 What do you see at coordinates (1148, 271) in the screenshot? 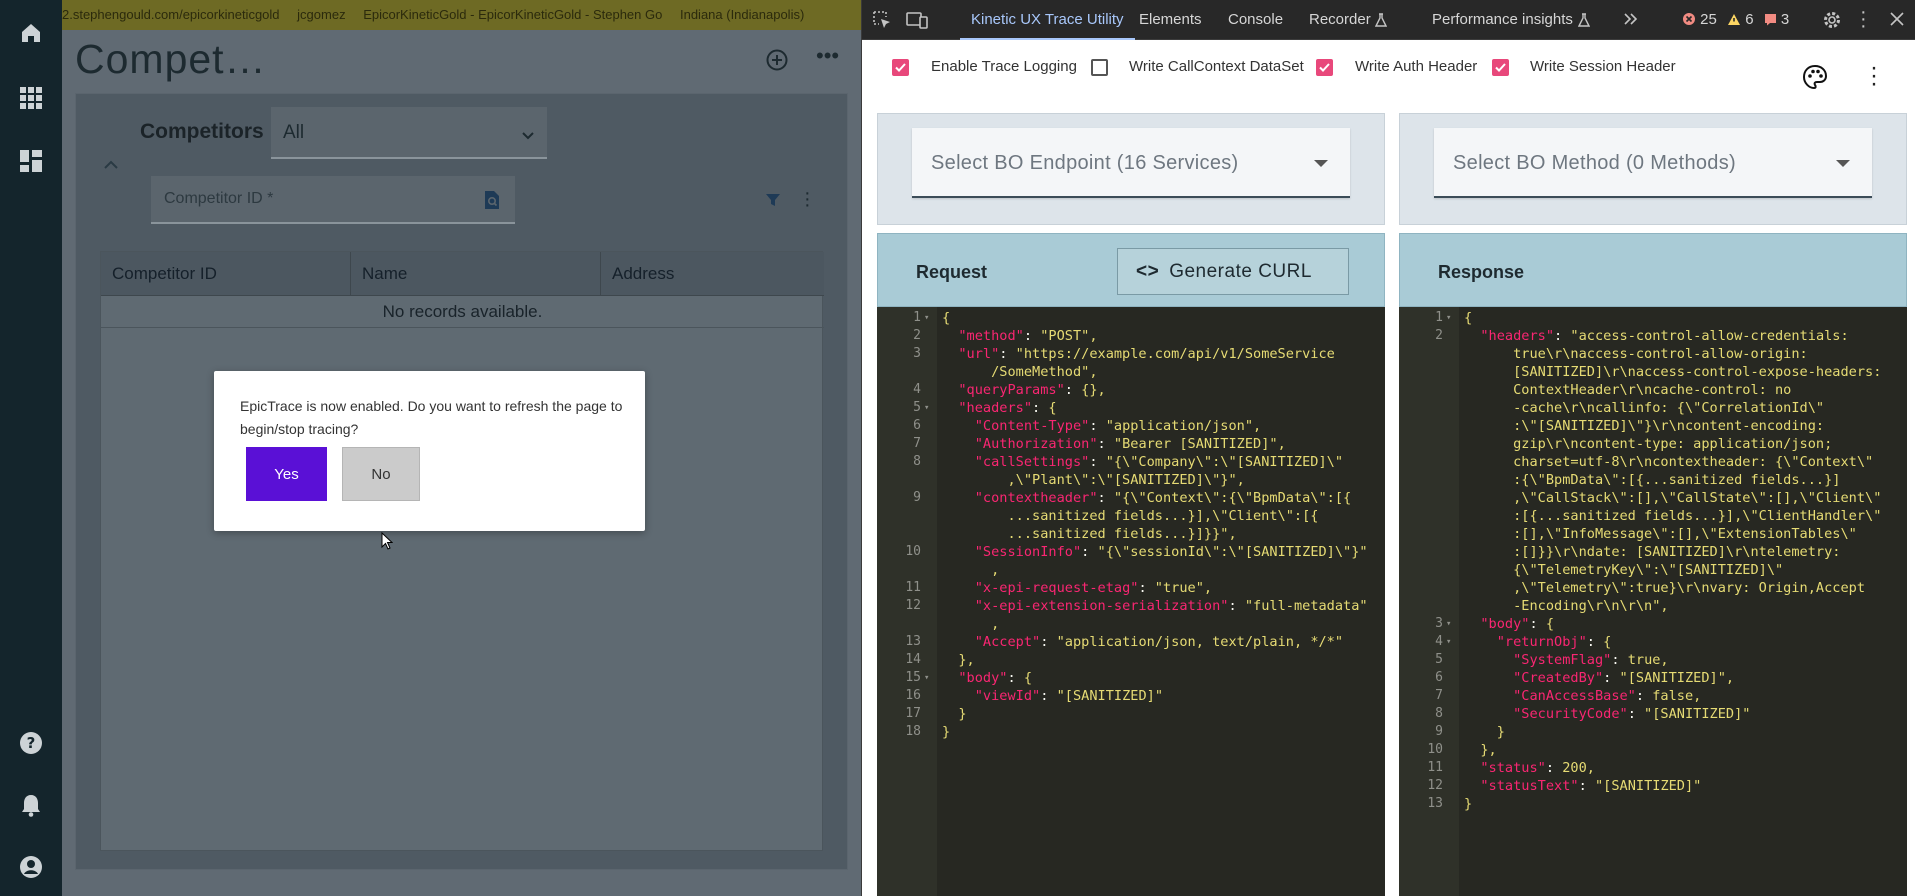
I see `code-brackets-icon: <>` at bounding box center [1148, 271].